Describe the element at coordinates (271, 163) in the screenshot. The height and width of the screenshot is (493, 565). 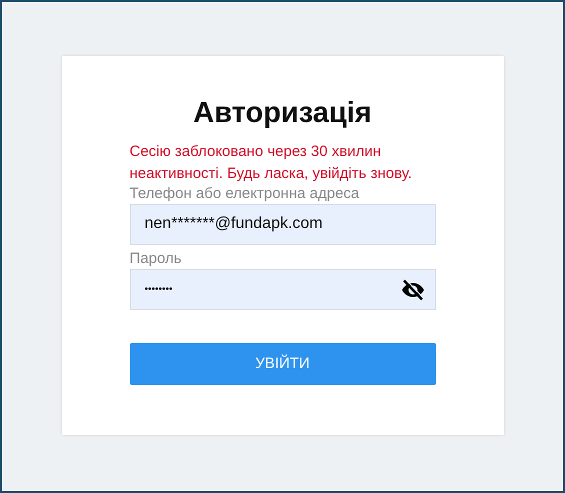
I see `error-message: Сесію заблоковано через 30 хвилин неактивності. Будь ласка, увійдіть знову.` at that location.